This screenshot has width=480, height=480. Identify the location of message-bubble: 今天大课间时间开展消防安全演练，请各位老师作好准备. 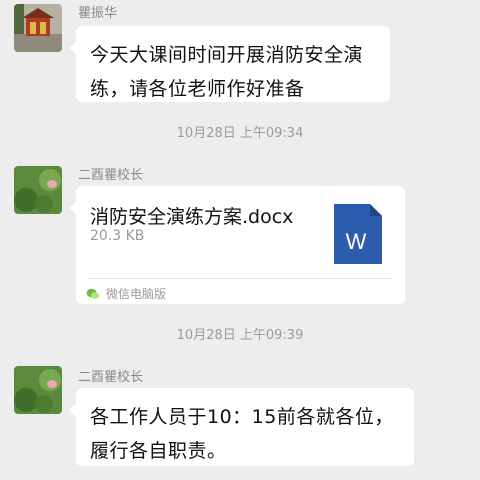
(229, 64).